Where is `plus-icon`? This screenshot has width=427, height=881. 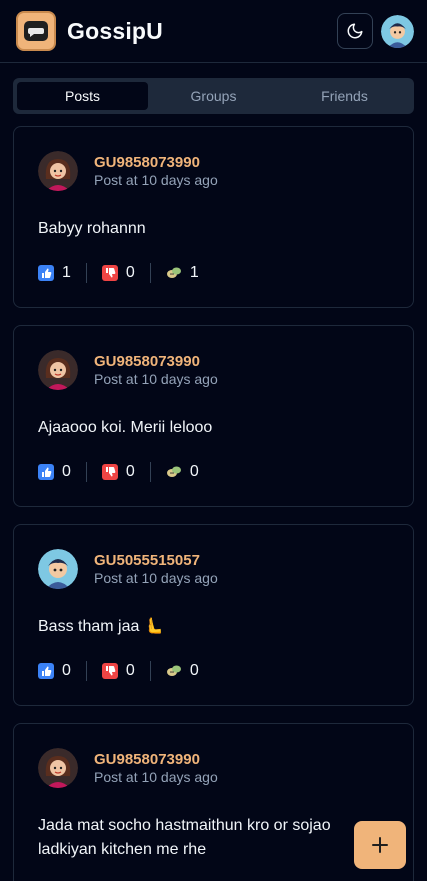 plus-icon is located at coordinates (380, 845).